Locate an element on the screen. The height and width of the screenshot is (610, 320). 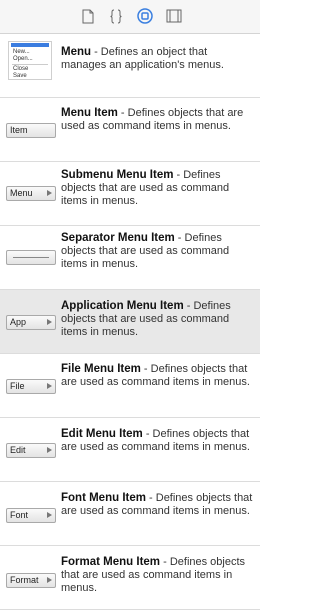
item-thumbnail: Font is located at coordinates (31, 515).